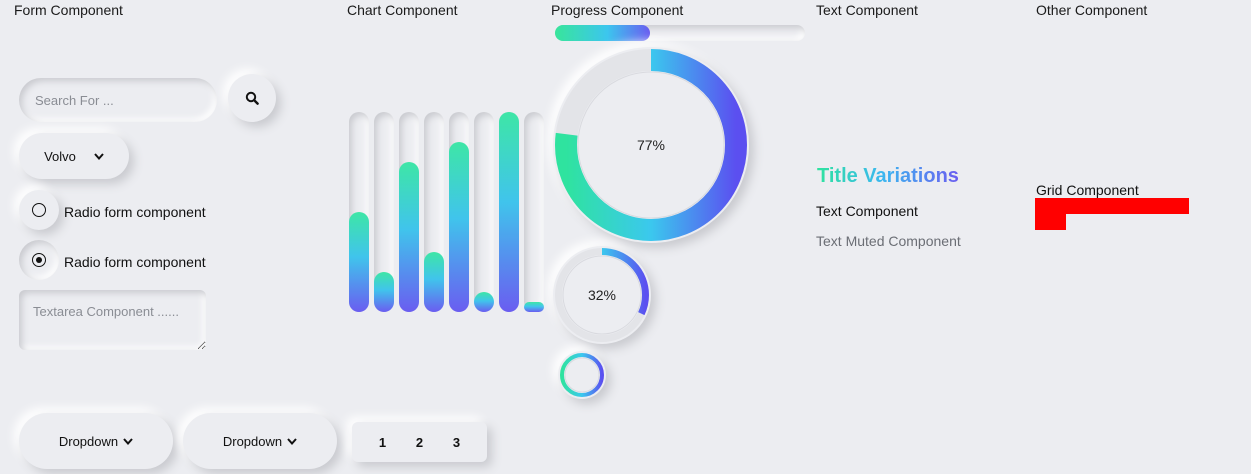 The width and height of the screenshot is (1251, 474). I want to click on progress-ring-large-label: 77%, so click(651, 145).